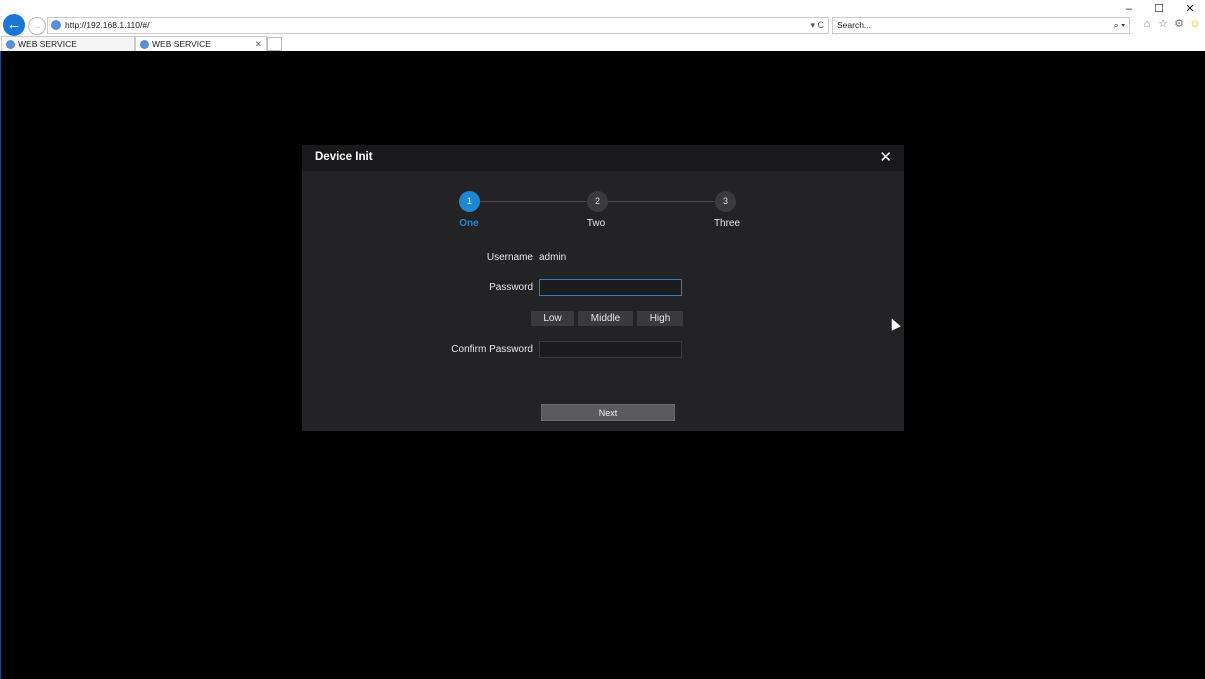 The image size is (1205, 679). Describe the element at coordinates (1119, 25) in the screenshot. I see `search-icon: ⌕ ▾` at that location.